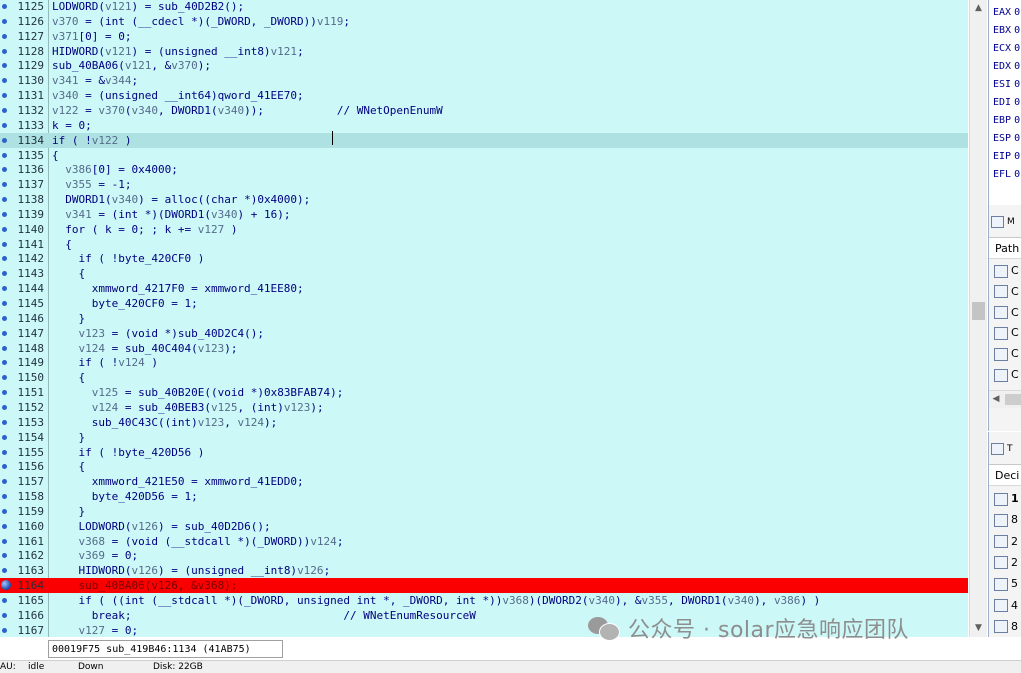  I want to click on register-esi: ESI 0, so click(1006, 85).